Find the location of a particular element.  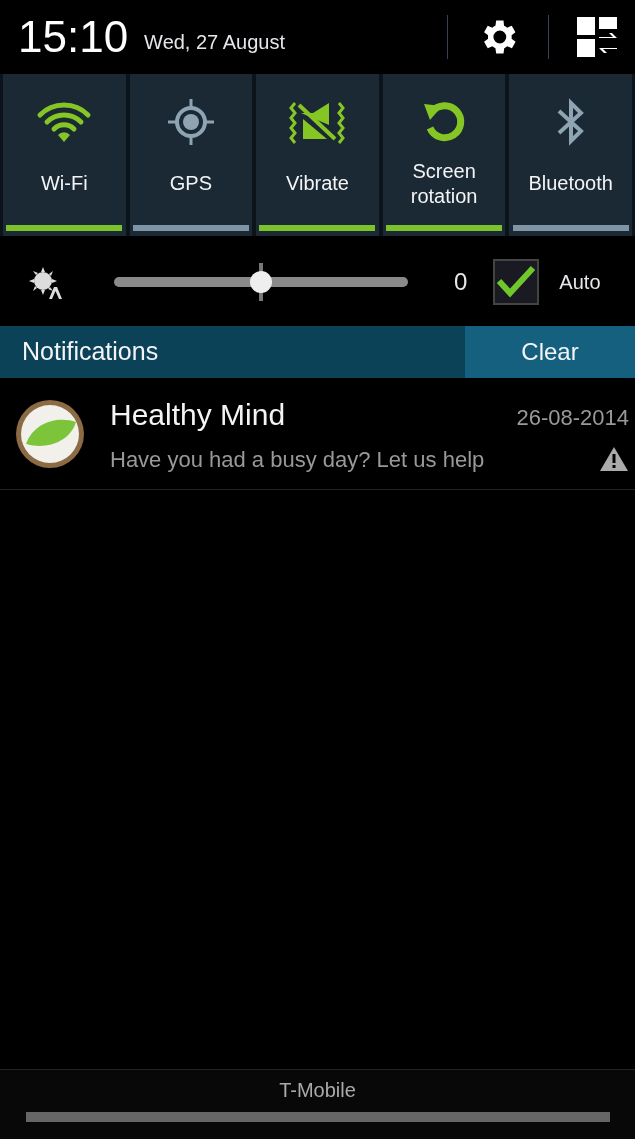

notification-time: 26-08-2014 is located at coordinates (572, 417).